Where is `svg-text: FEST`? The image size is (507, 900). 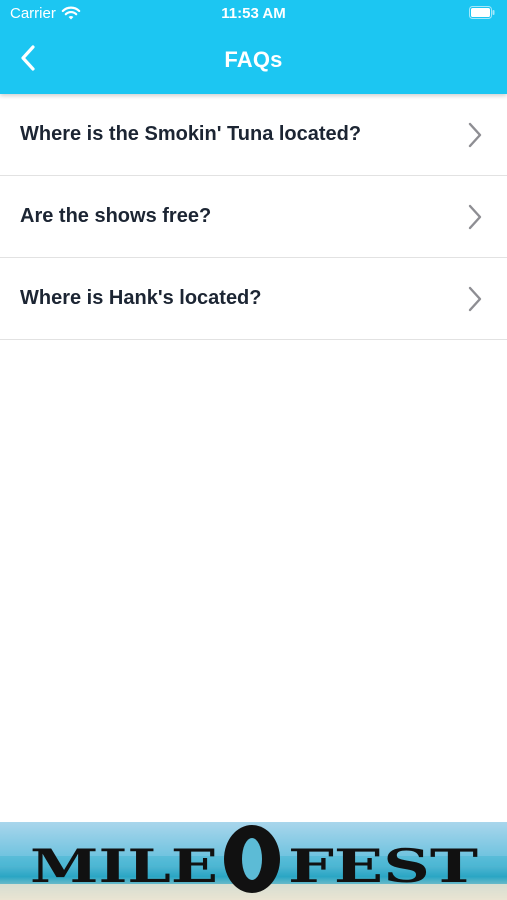 svg-text: FEST is located at coordinates (383, 866).